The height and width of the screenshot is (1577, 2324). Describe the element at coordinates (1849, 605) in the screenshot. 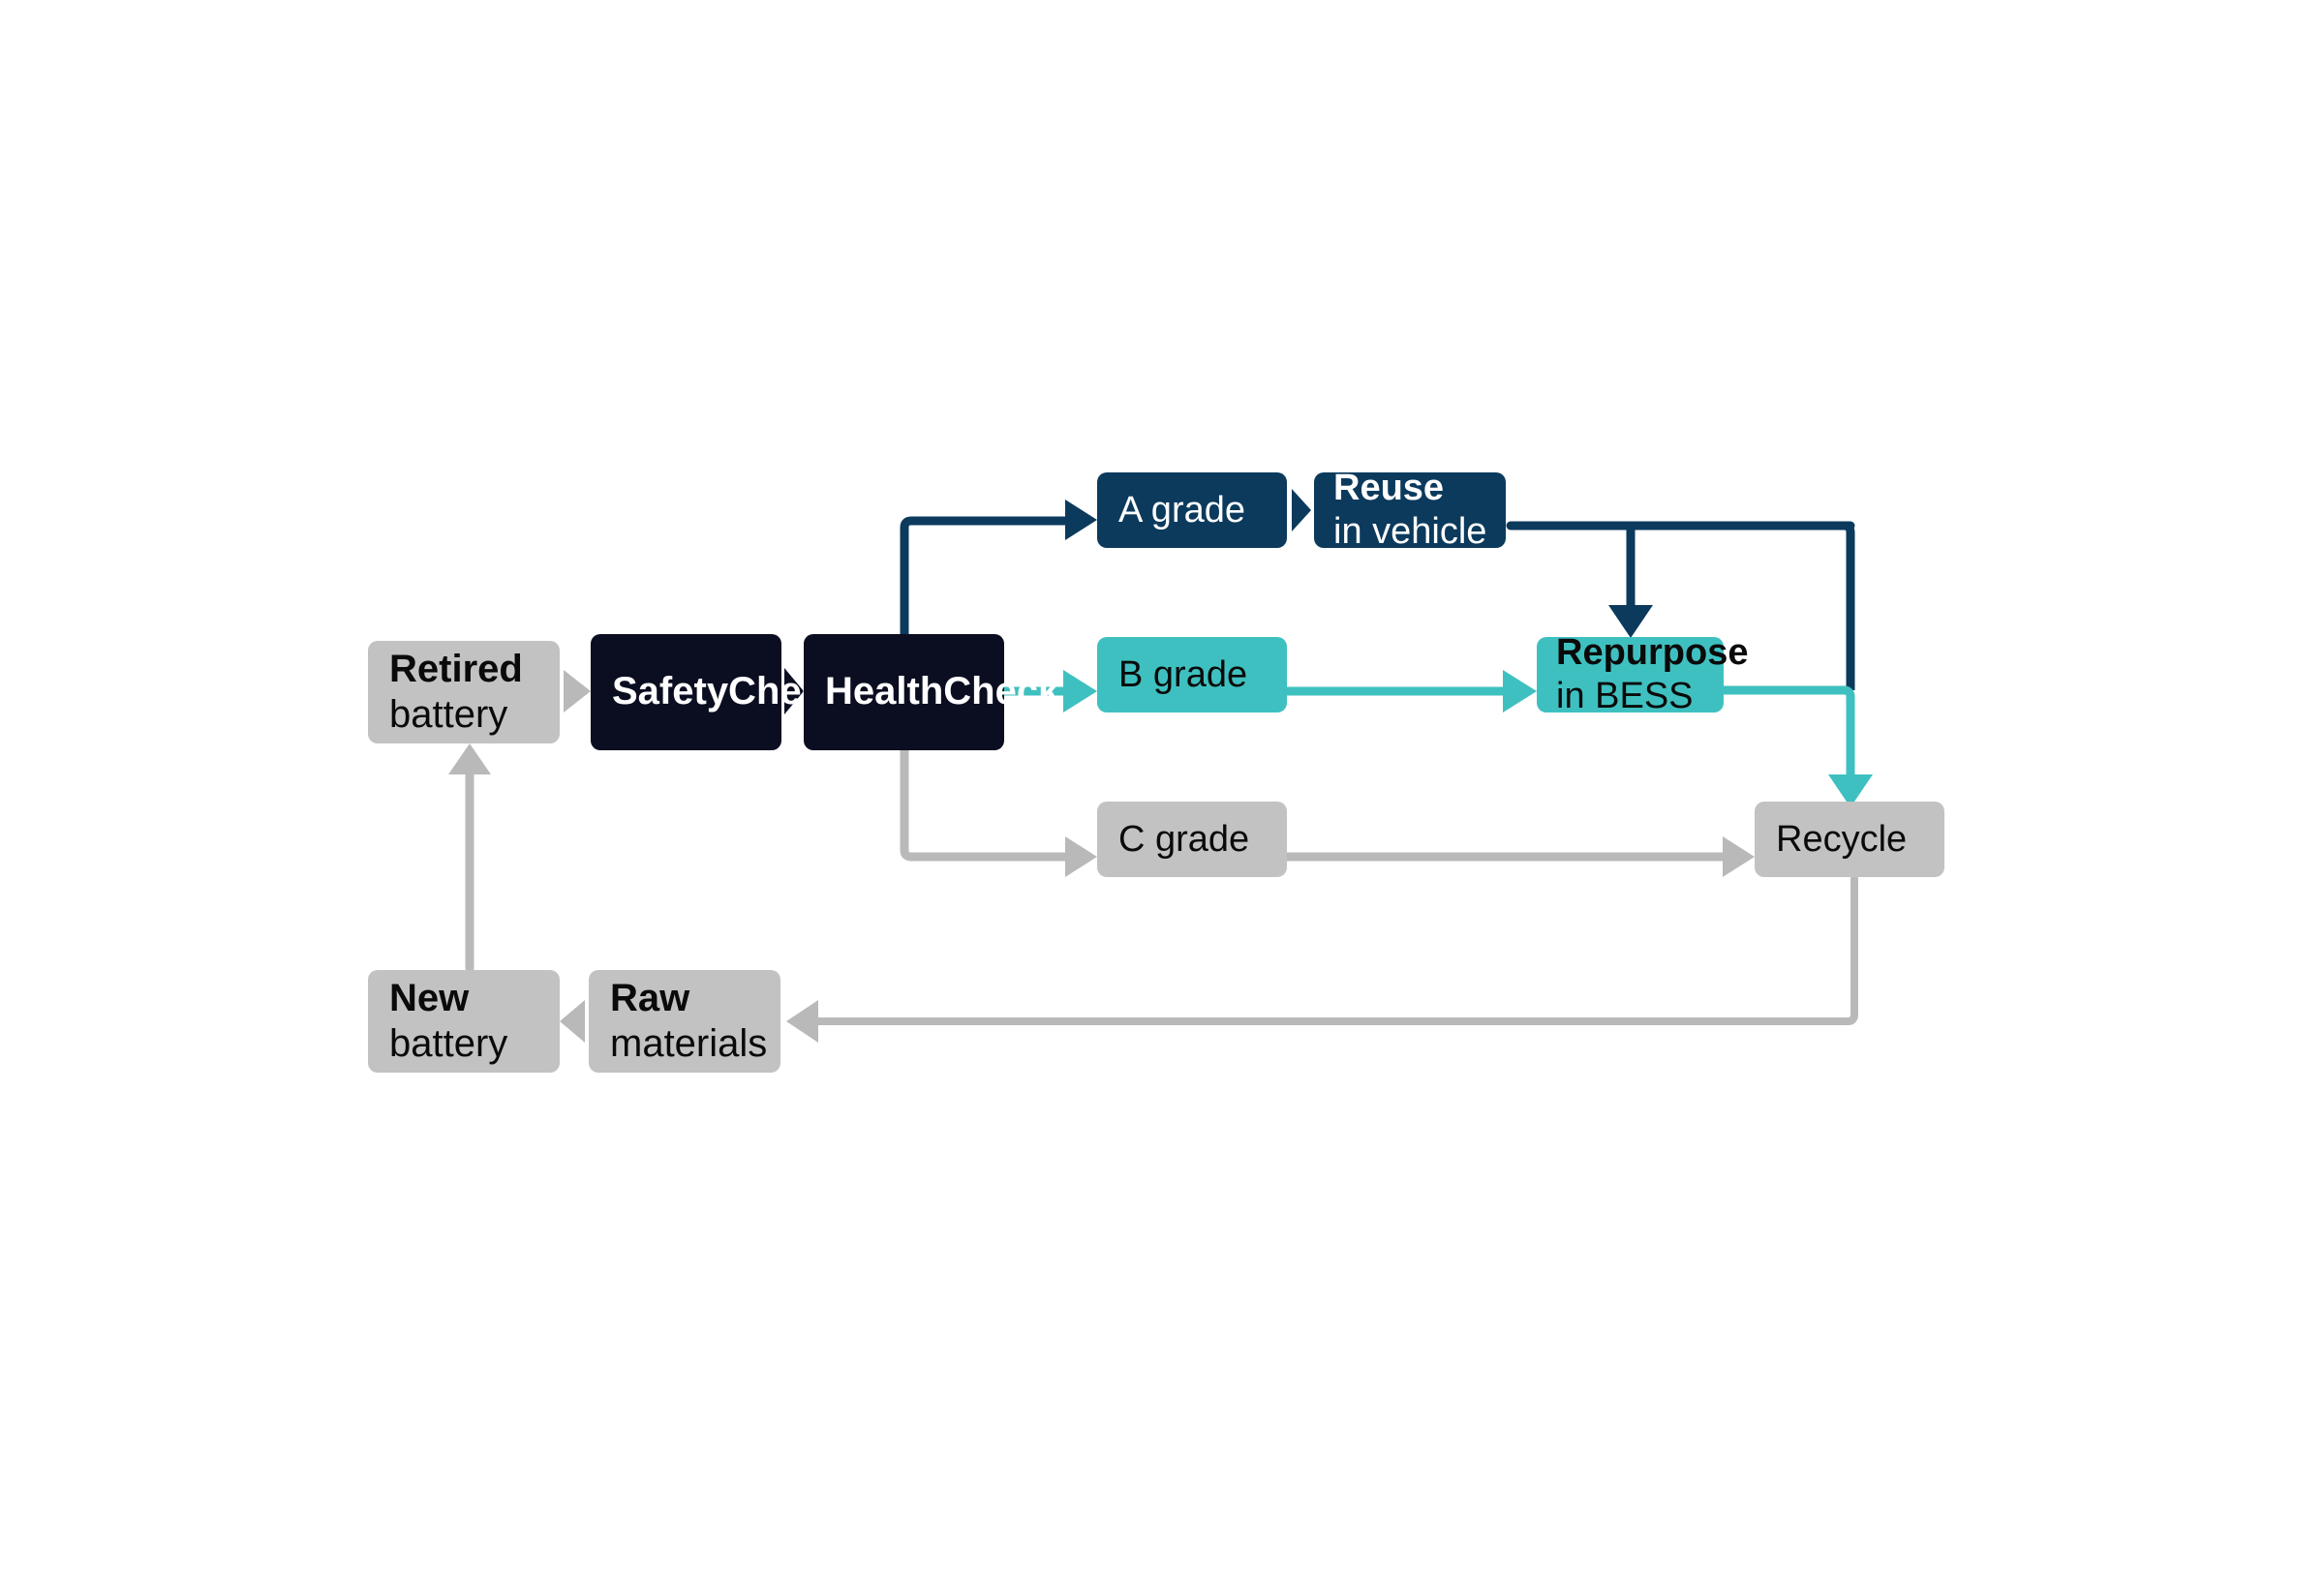

I see `edge-reuse-to-recycle` at that location.